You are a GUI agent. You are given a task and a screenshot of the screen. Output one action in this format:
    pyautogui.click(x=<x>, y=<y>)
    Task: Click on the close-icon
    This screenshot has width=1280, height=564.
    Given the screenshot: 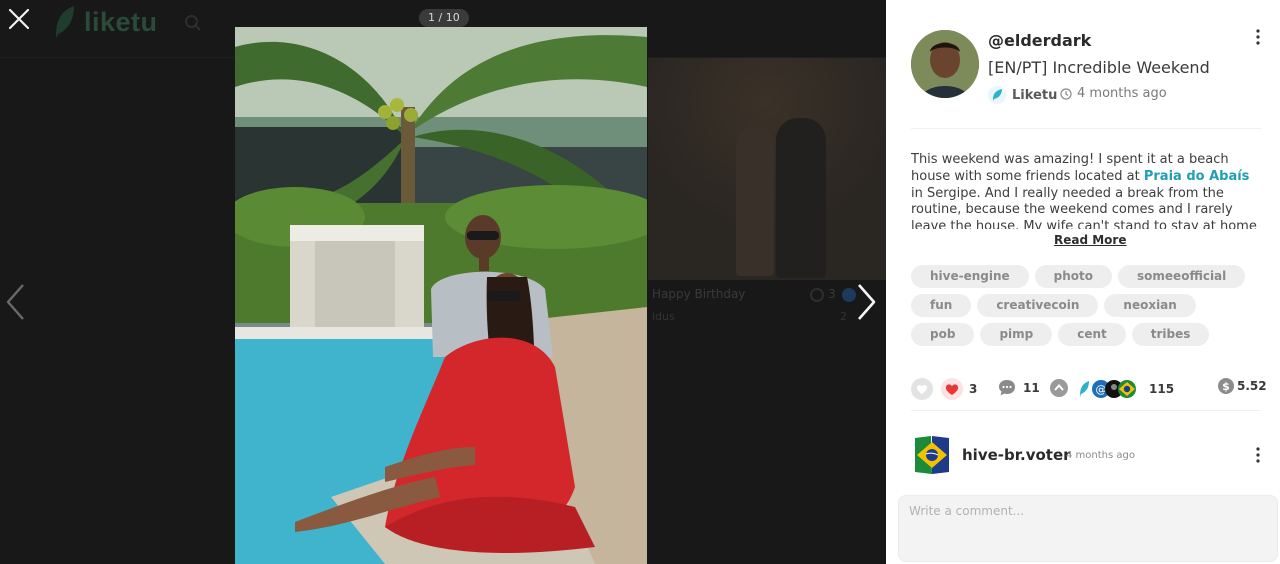 What is the action you would take?
    pyautogui.click(x=19, y=19)
    